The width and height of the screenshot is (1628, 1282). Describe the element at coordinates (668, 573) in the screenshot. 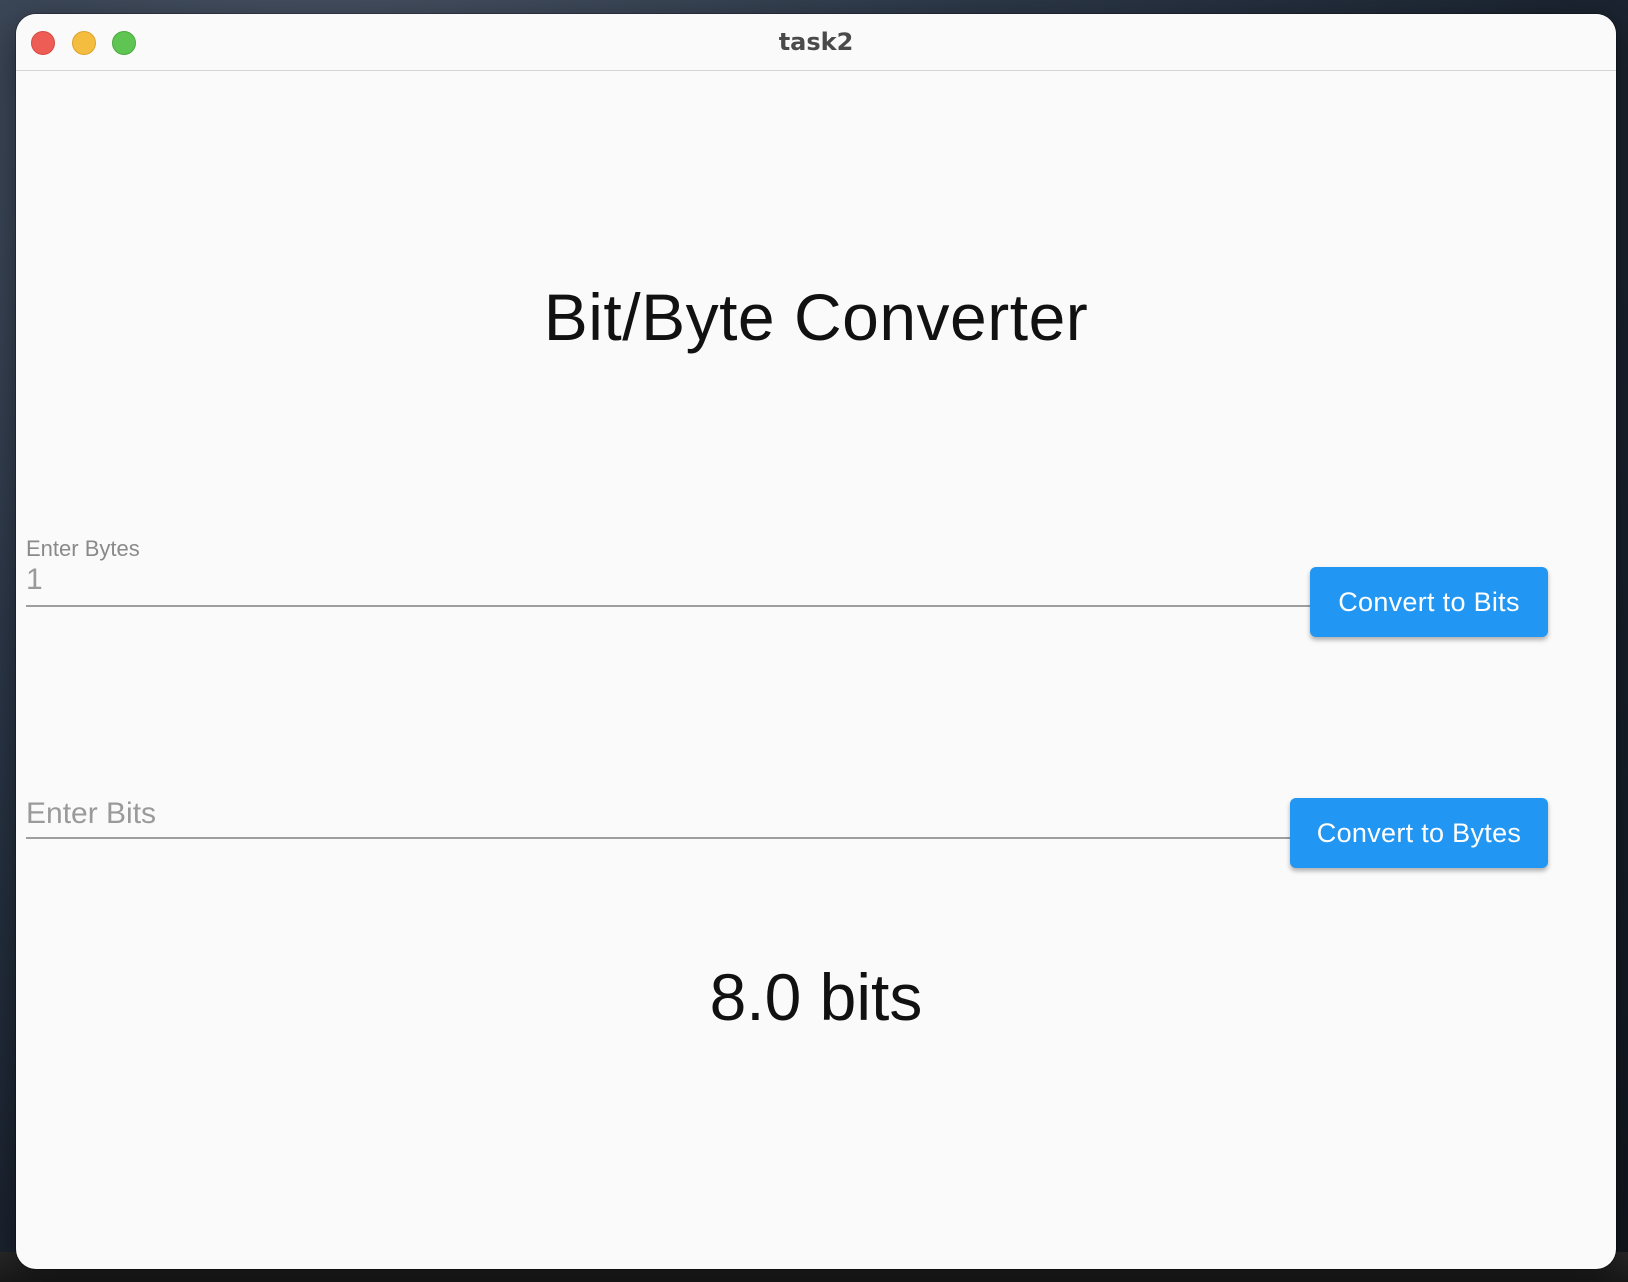

I see `bytes-field: Enter Bytes` at that location.